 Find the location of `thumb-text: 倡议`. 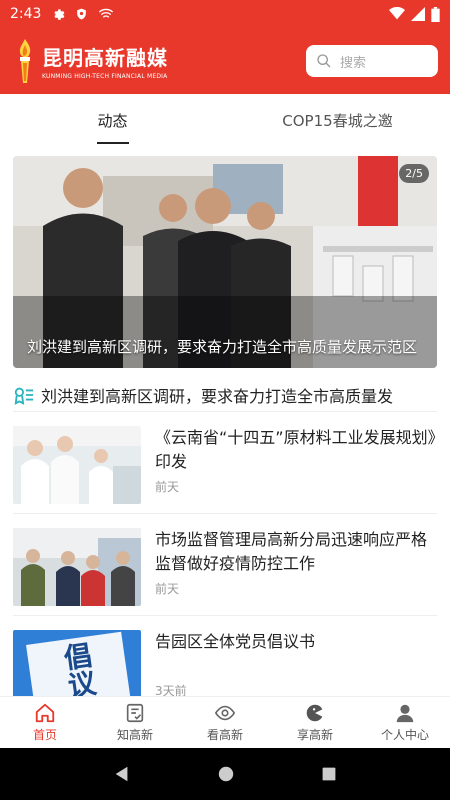

thumb-text: 倡议 is located at coordinates (78, 667).